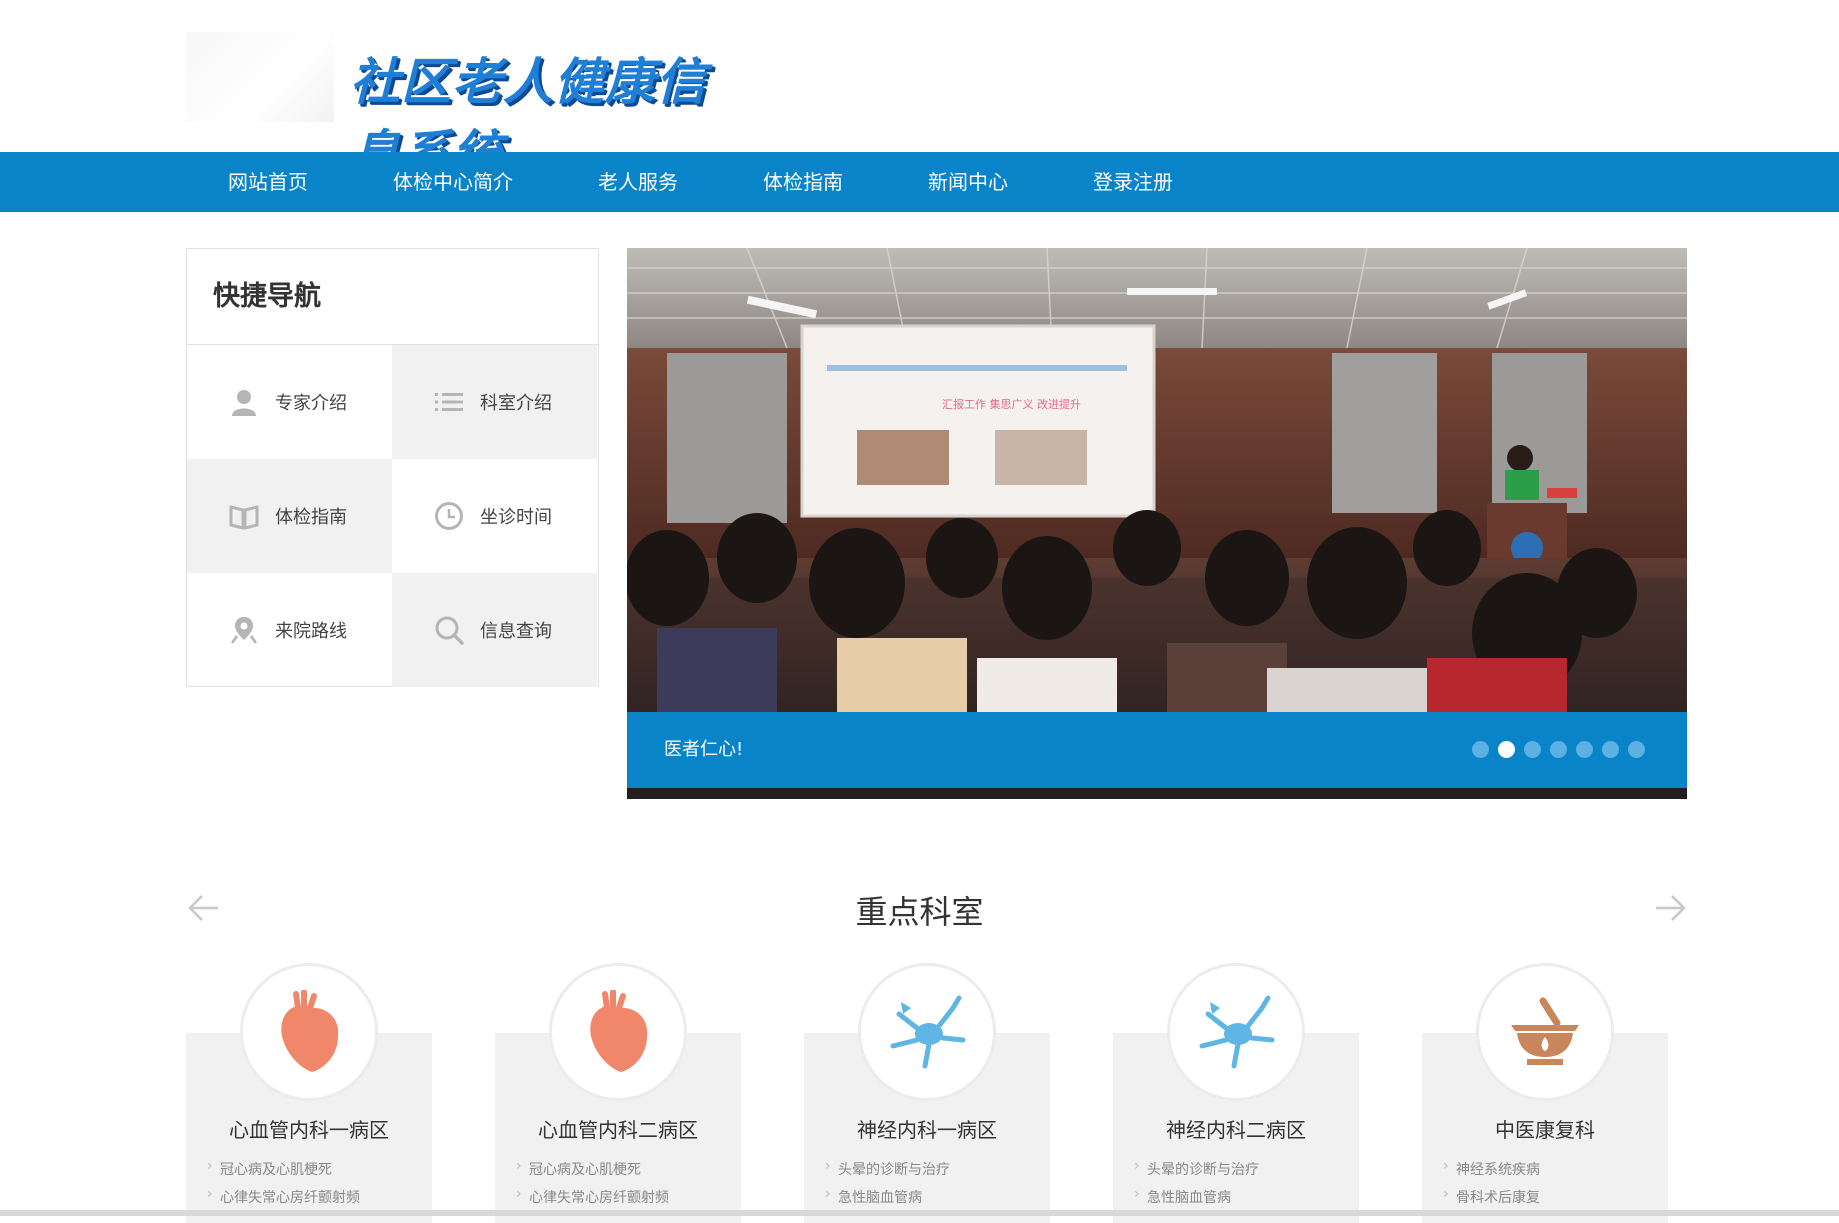 This screenshot has height=1223, width=1839. I want to click on slide-caption-bar: 医者仁心!, so click(1157, 750).